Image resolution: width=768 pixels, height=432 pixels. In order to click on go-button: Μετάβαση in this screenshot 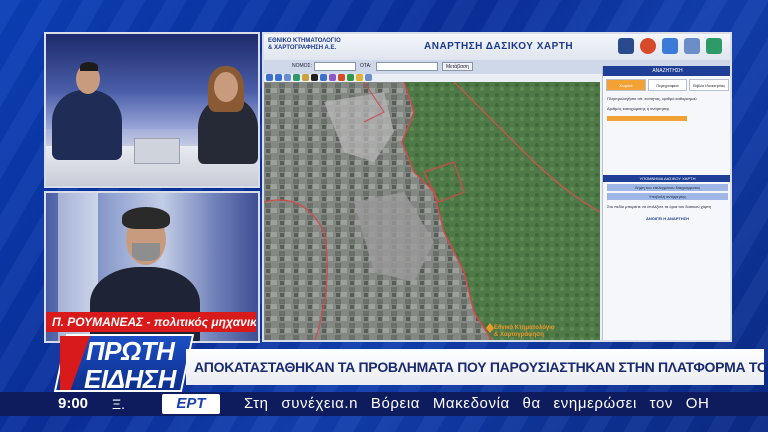, I will do `click(457, 66)`.